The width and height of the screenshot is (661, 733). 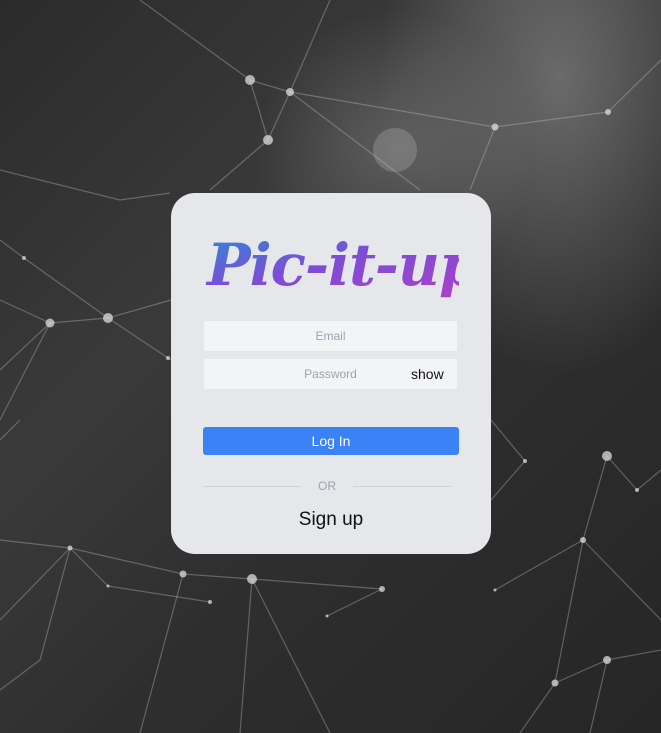 What do you see at coordinates (327, 486) in the screenshot?
I see `or-separator: OR` at bounding box center [327, 486].